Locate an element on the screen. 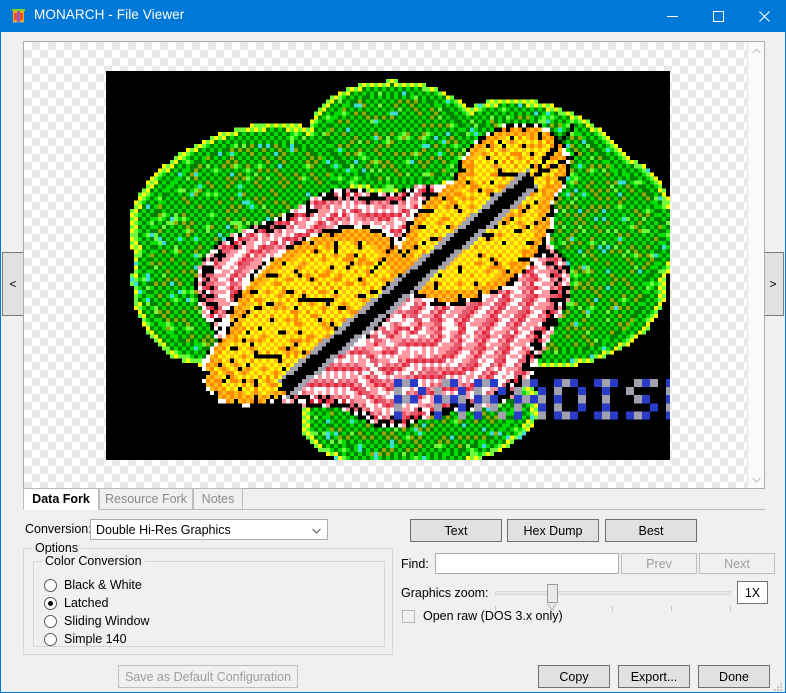  best-view-button: Best is located at coordinates (651, 530).